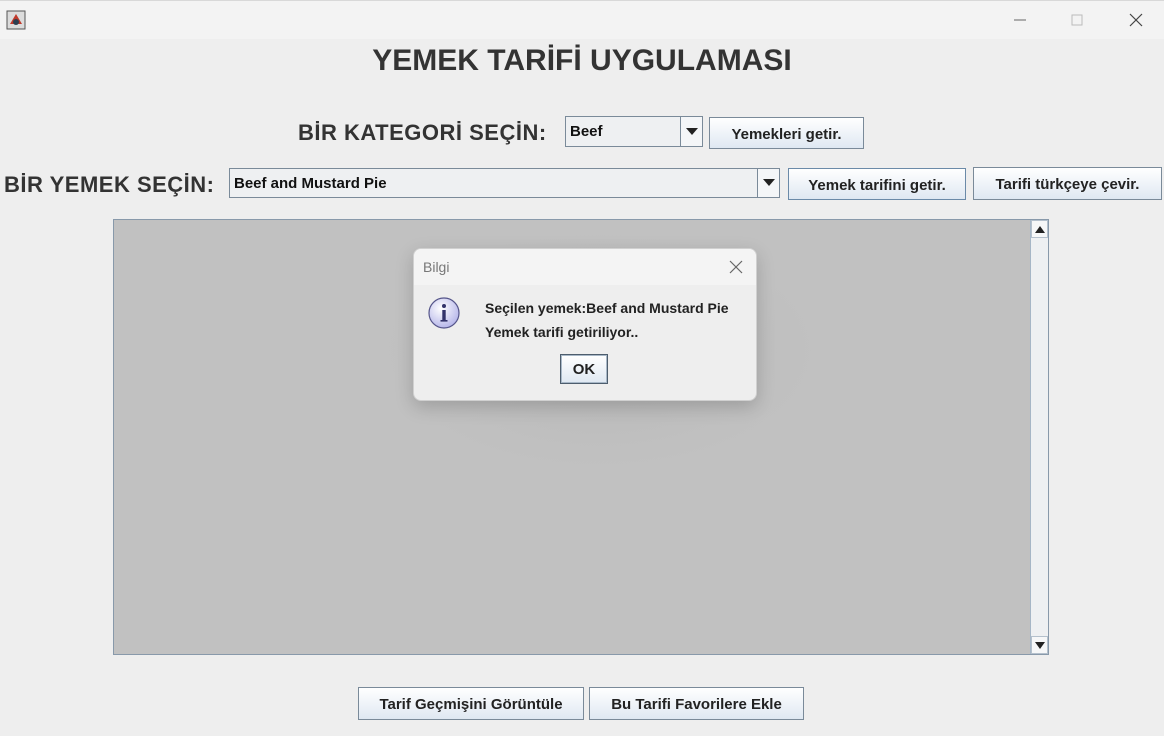 This screenshot has height=736, width=1164. Describe the element at coordinates (1039, 437) in the screenshot. I see `vertical-scrollbar` at that location.